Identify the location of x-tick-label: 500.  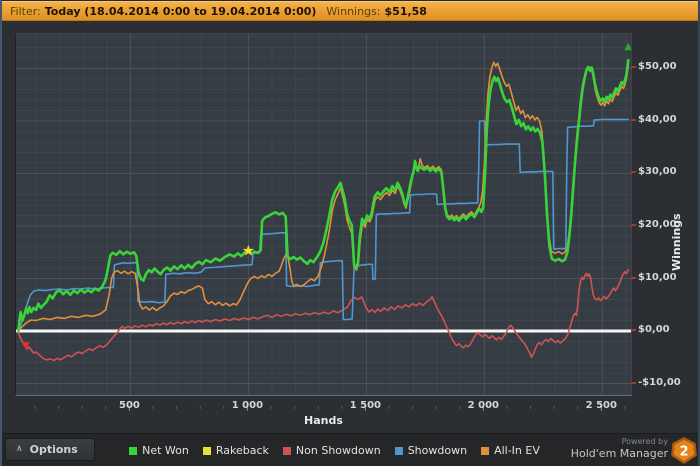
(129, 405).